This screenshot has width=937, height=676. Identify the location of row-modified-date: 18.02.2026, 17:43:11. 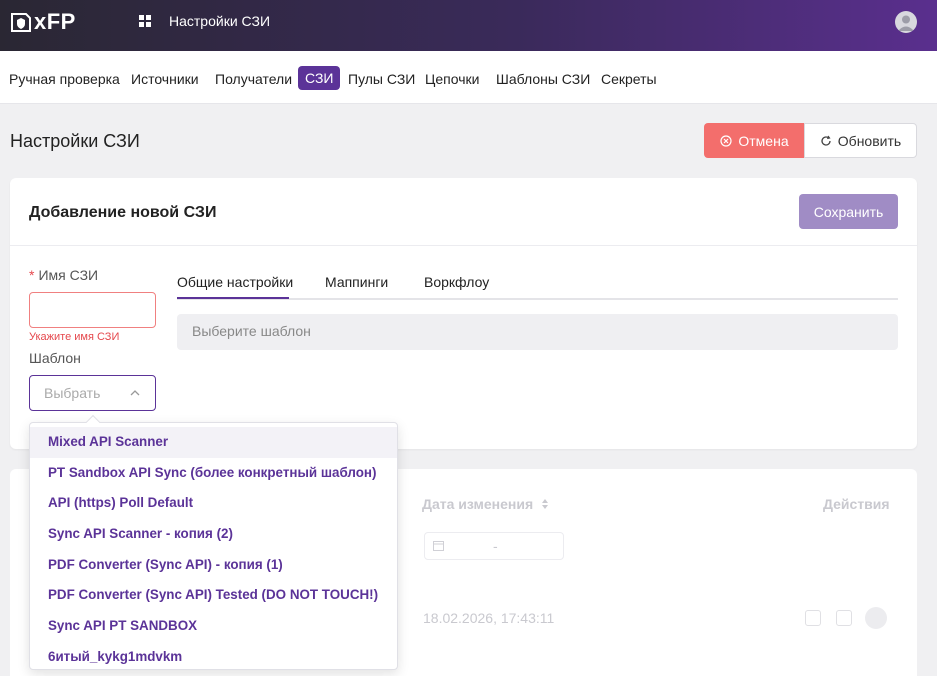
(489, 618).